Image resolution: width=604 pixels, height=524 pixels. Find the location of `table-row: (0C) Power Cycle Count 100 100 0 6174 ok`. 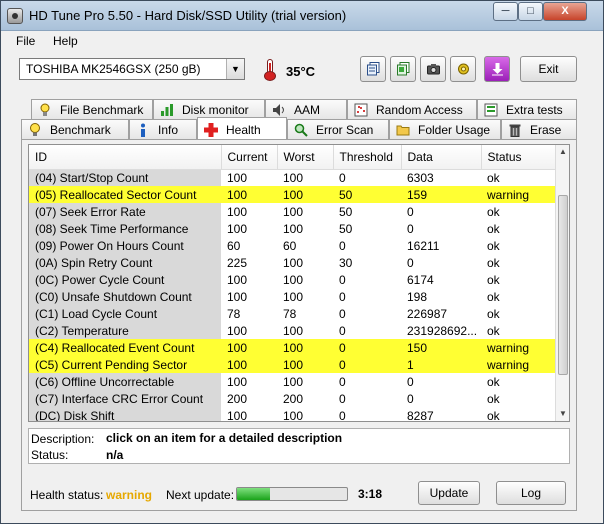

table-row: (0C) Power Cycle Count 100 100 0 6174 ok is located at coordinates (293, 279).